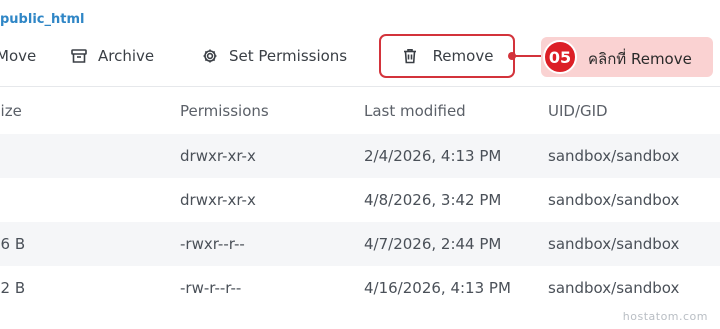 This screenshot has width=720, height=329. Describe the element at coordinates (288, 56) in the screenshot. I see `set-permissions-button-label: Set Permissions` at that location.